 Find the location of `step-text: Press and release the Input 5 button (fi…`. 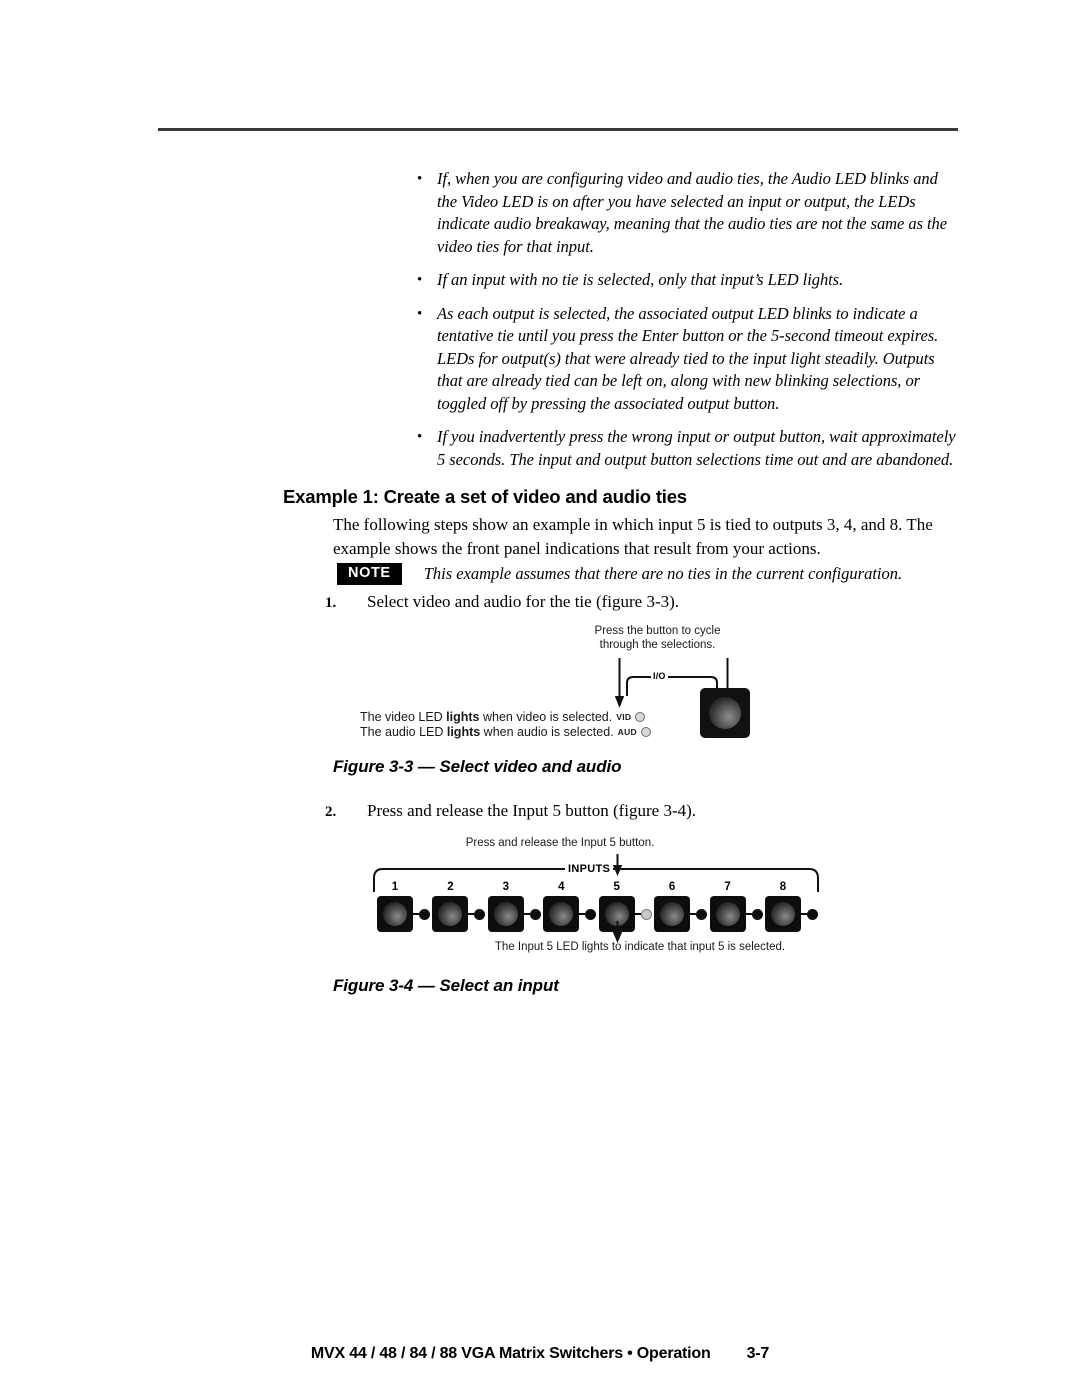

step-text: Press and release the Input 5 button (fi… is located at coordinates (532, 810).